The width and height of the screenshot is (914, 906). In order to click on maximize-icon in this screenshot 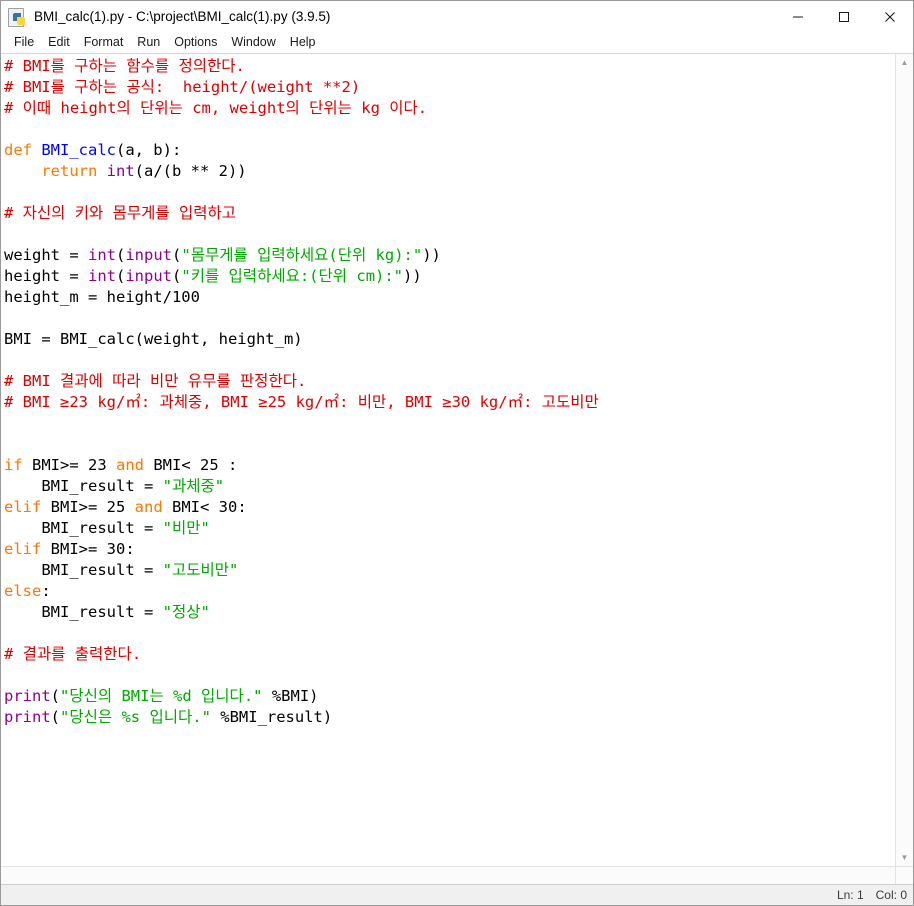, I will do `click(844, 16)`.